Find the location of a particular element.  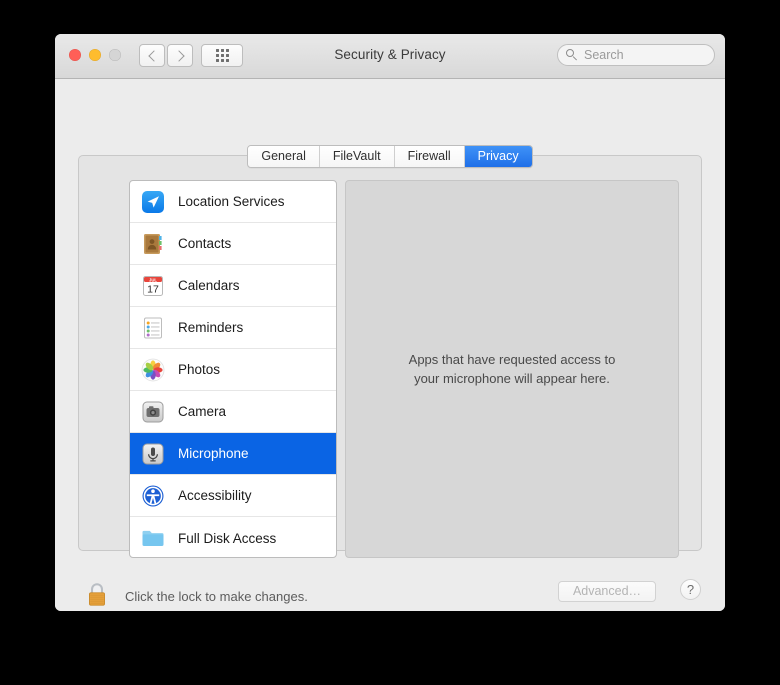

sidebar-item-label: Calendars is located at coordinates (209, 285).